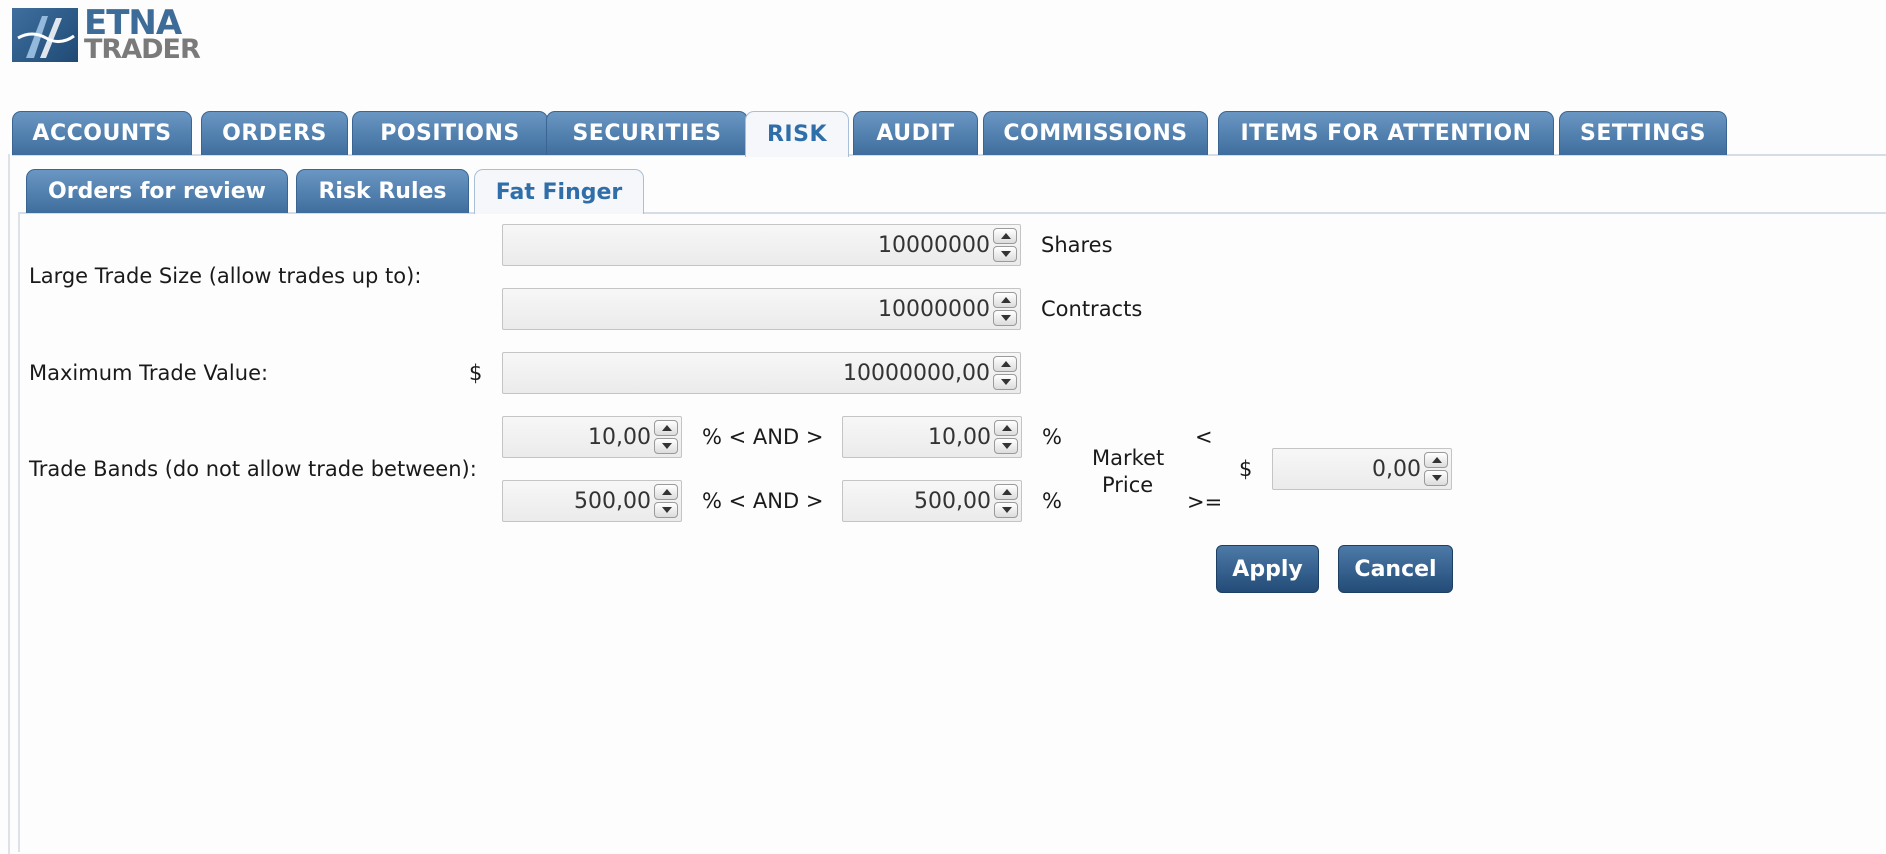 The image size is (1886, 854). Describe the element at coordinates (1052, 501) in the screenshot. I see `band2-percent-label: %` at that location.